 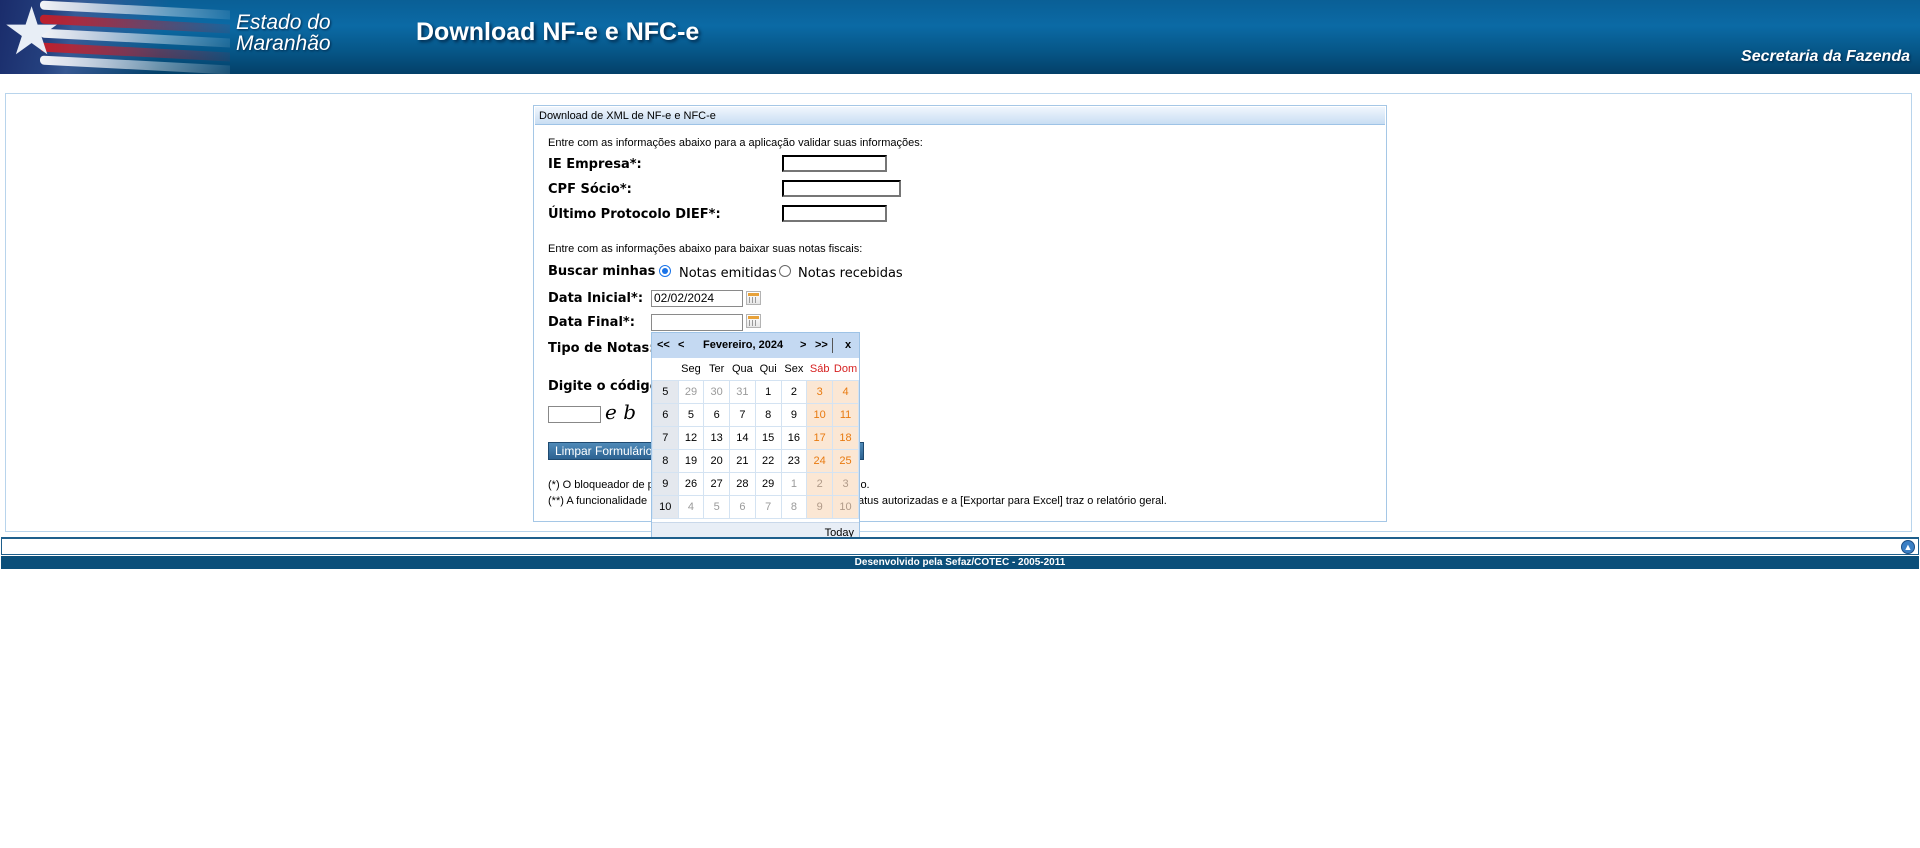 I want to click on day-name-header: Sáb, so click(x=819, y=369).